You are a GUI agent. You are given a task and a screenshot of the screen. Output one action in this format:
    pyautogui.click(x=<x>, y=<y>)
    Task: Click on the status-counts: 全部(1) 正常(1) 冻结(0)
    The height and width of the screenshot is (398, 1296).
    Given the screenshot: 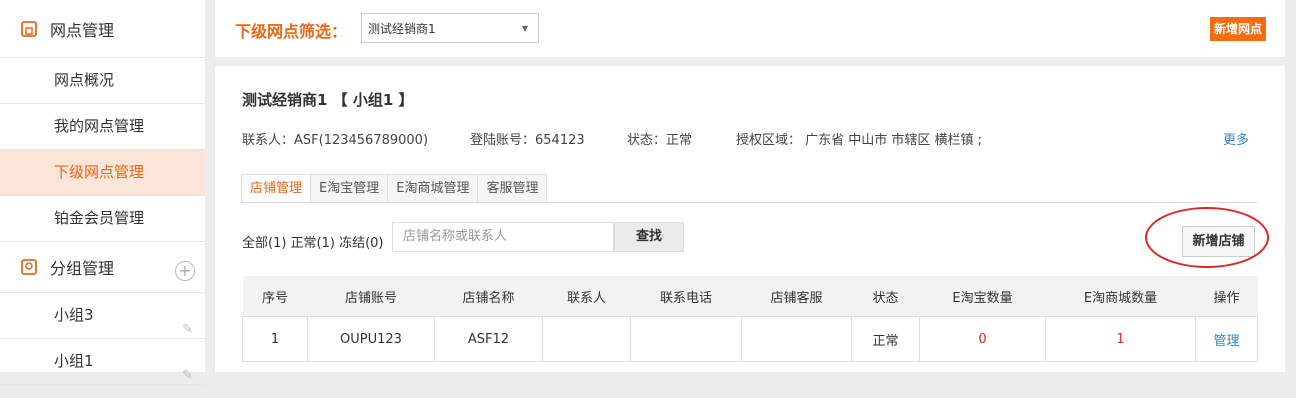 What is the action you would take?
    pyautogui.click(x=313, y=241)
    